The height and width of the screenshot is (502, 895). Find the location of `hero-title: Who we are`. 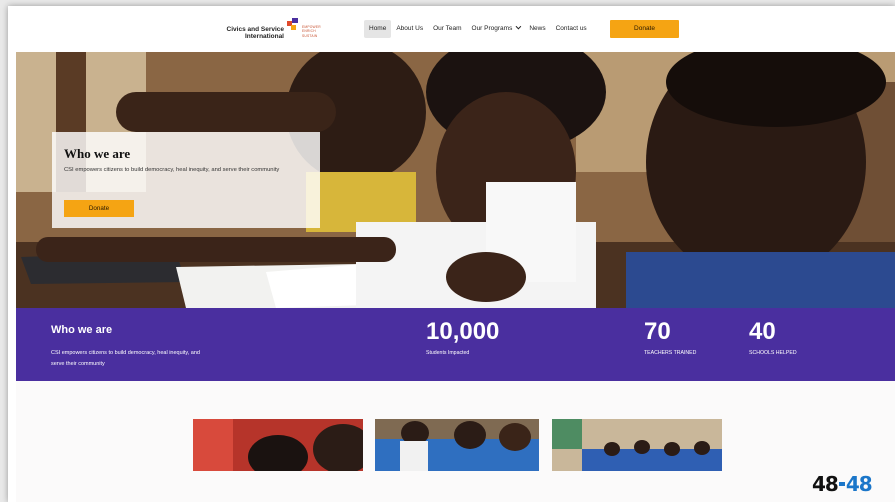

hero-title: Who we are is located at coordinates (97, 153).